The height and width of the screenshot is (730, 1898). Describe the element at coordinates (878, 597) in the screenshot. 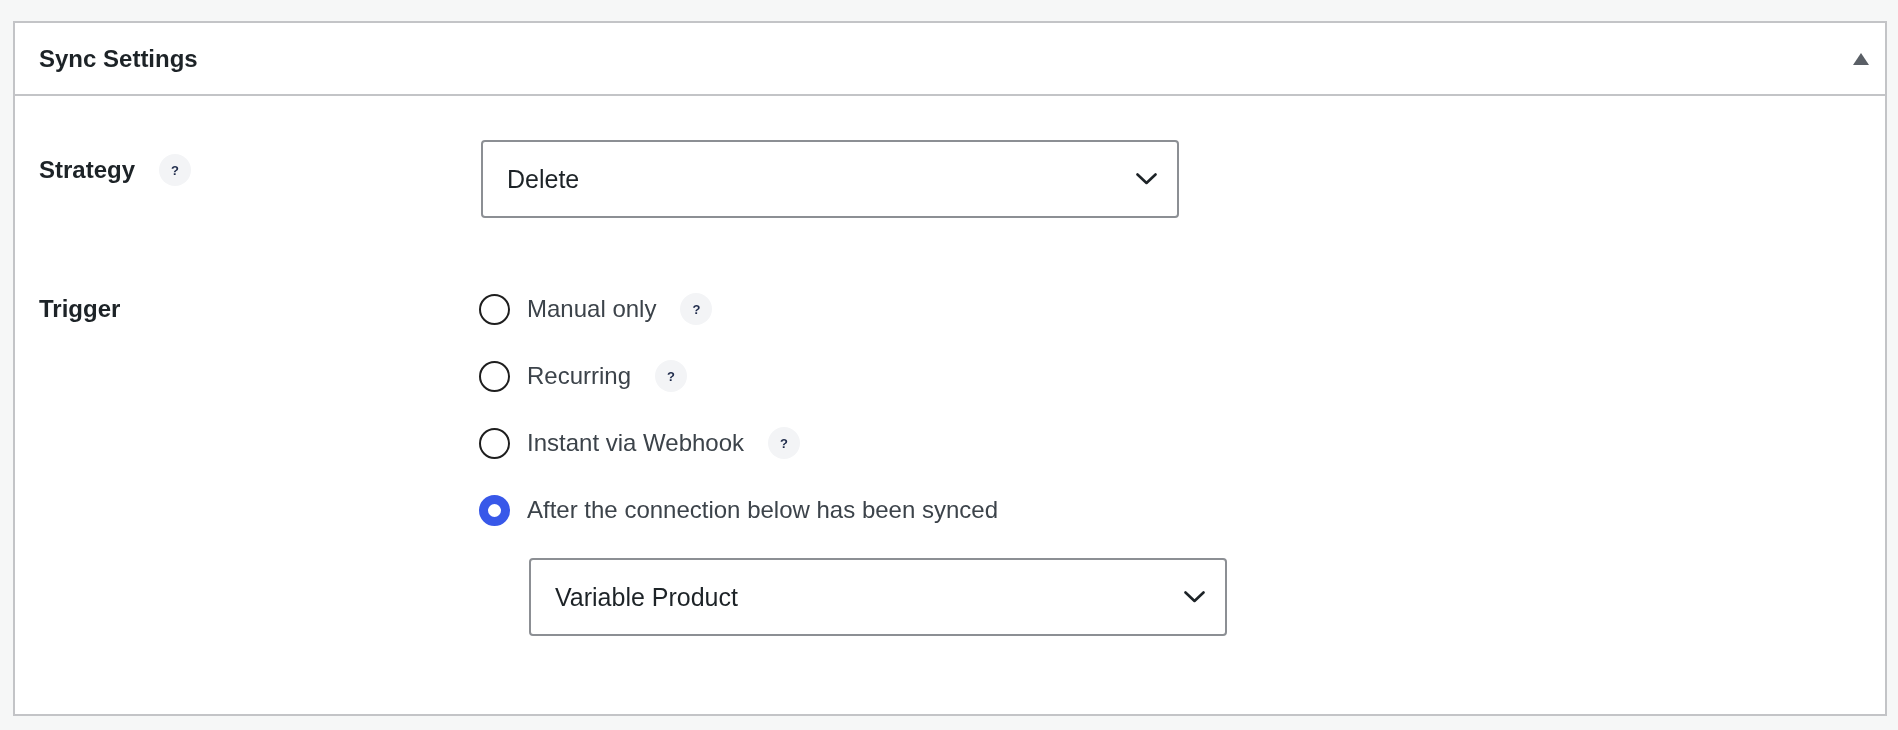

I see `dropdown-select: Variable Product` at that location.